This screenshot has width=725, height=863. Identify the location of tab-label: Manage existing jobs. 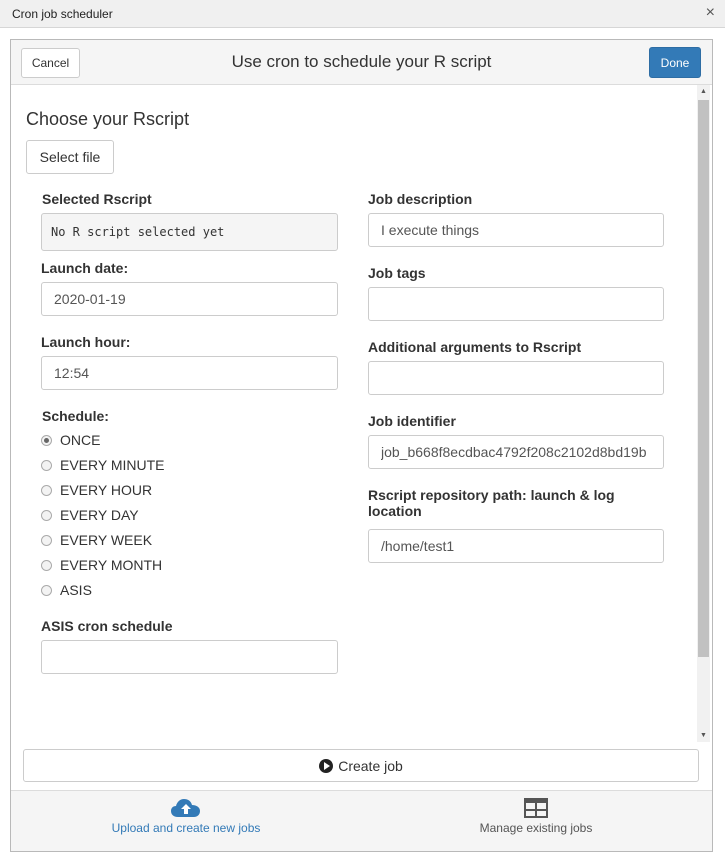
(536, 828).